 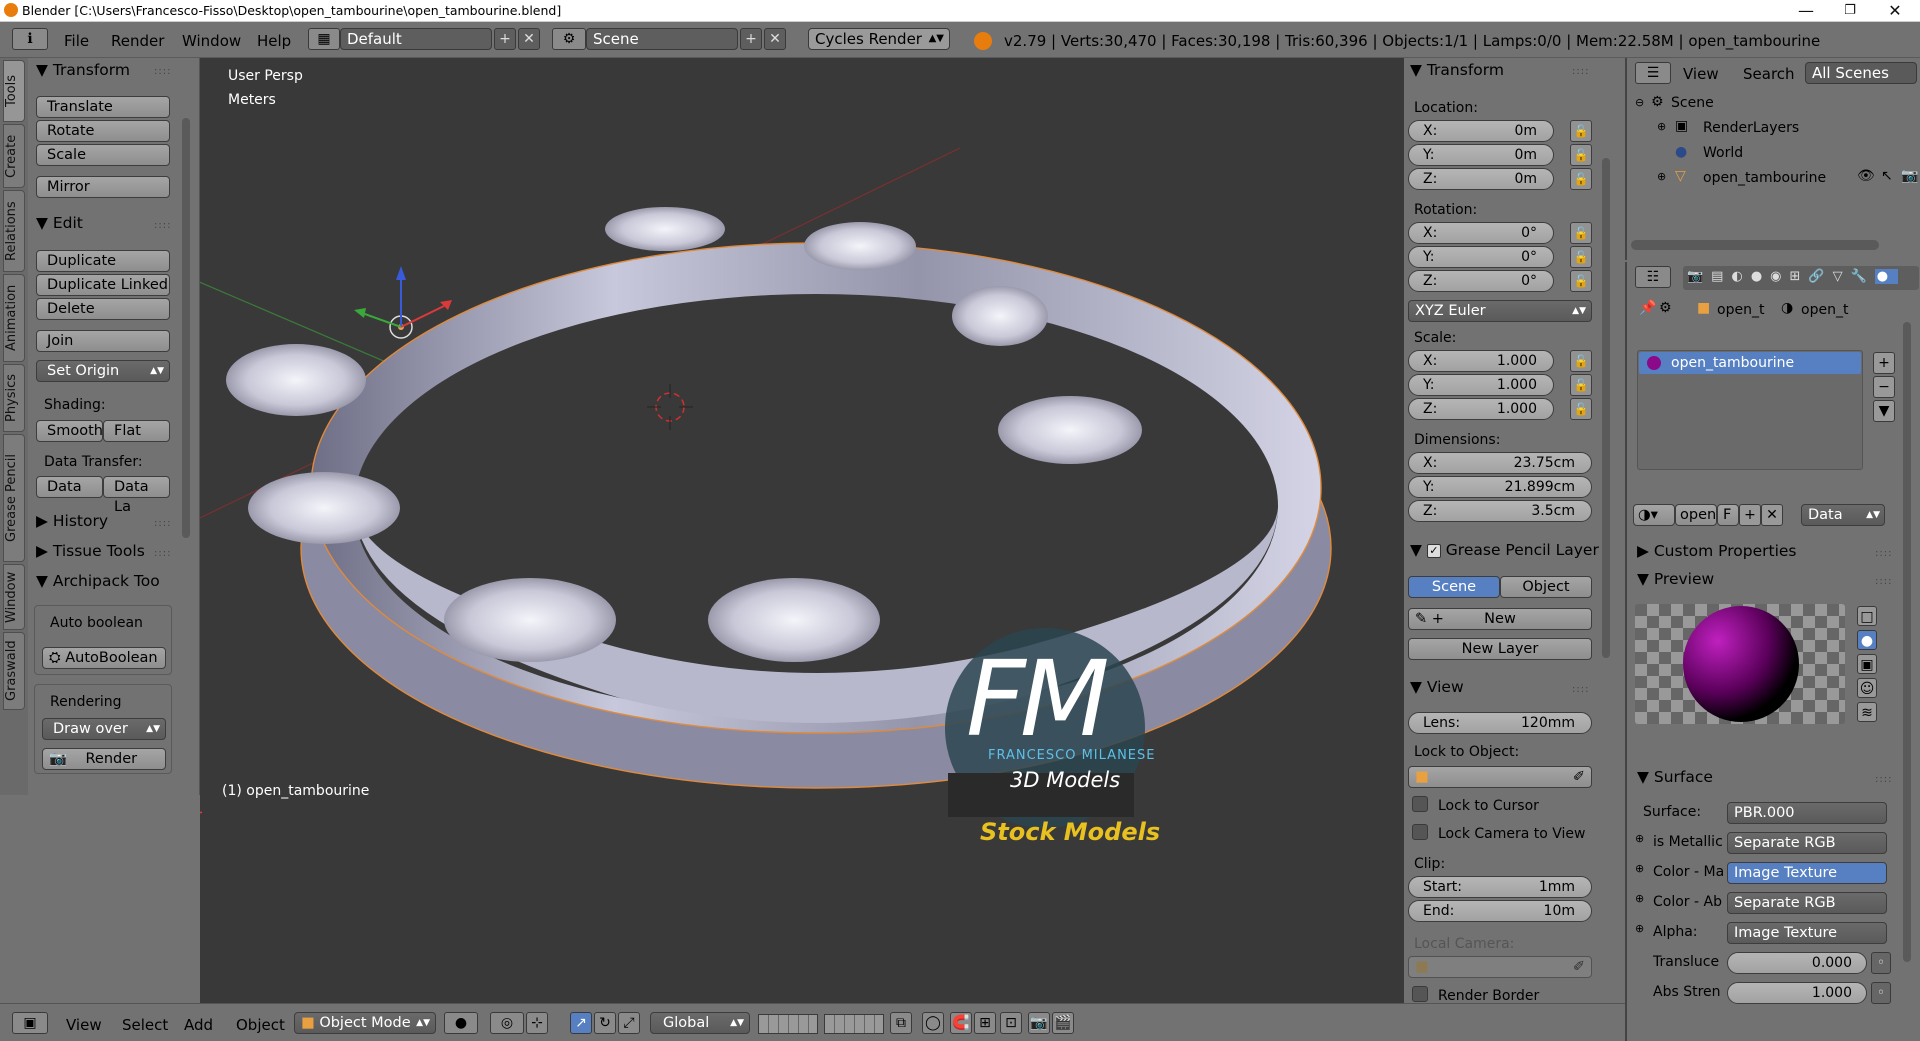 What do you see at coordinates (1824, 310) in the screenshot?
I see `breadcrumb-material: open_t` at bounding box center [1824, 310].